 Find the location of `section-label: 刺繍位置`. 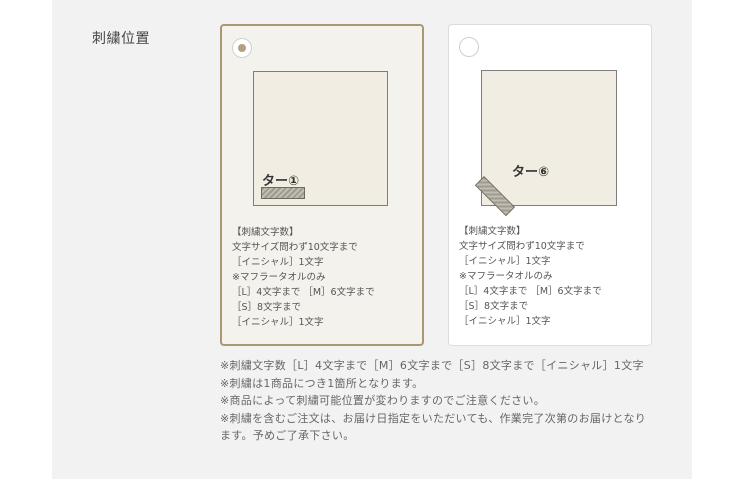

section-label: 刺繍位置 is located at coordinates (121, 39).